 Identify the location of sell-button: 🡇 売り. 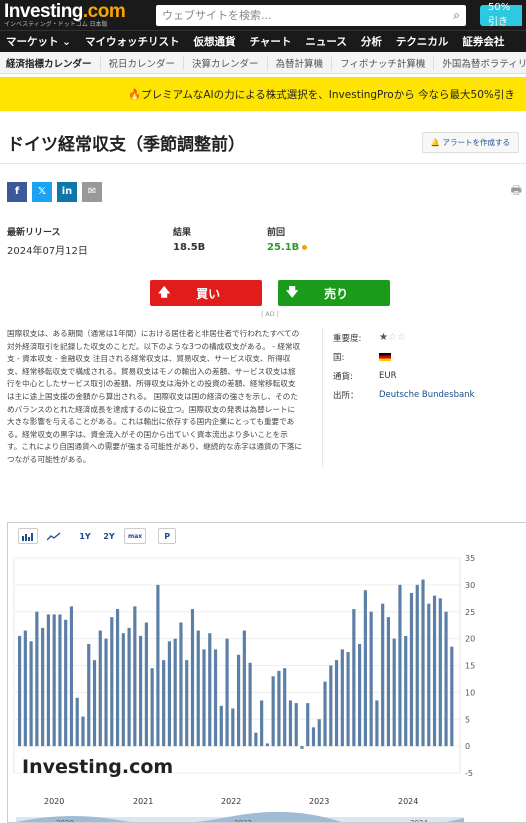
(334, 293).